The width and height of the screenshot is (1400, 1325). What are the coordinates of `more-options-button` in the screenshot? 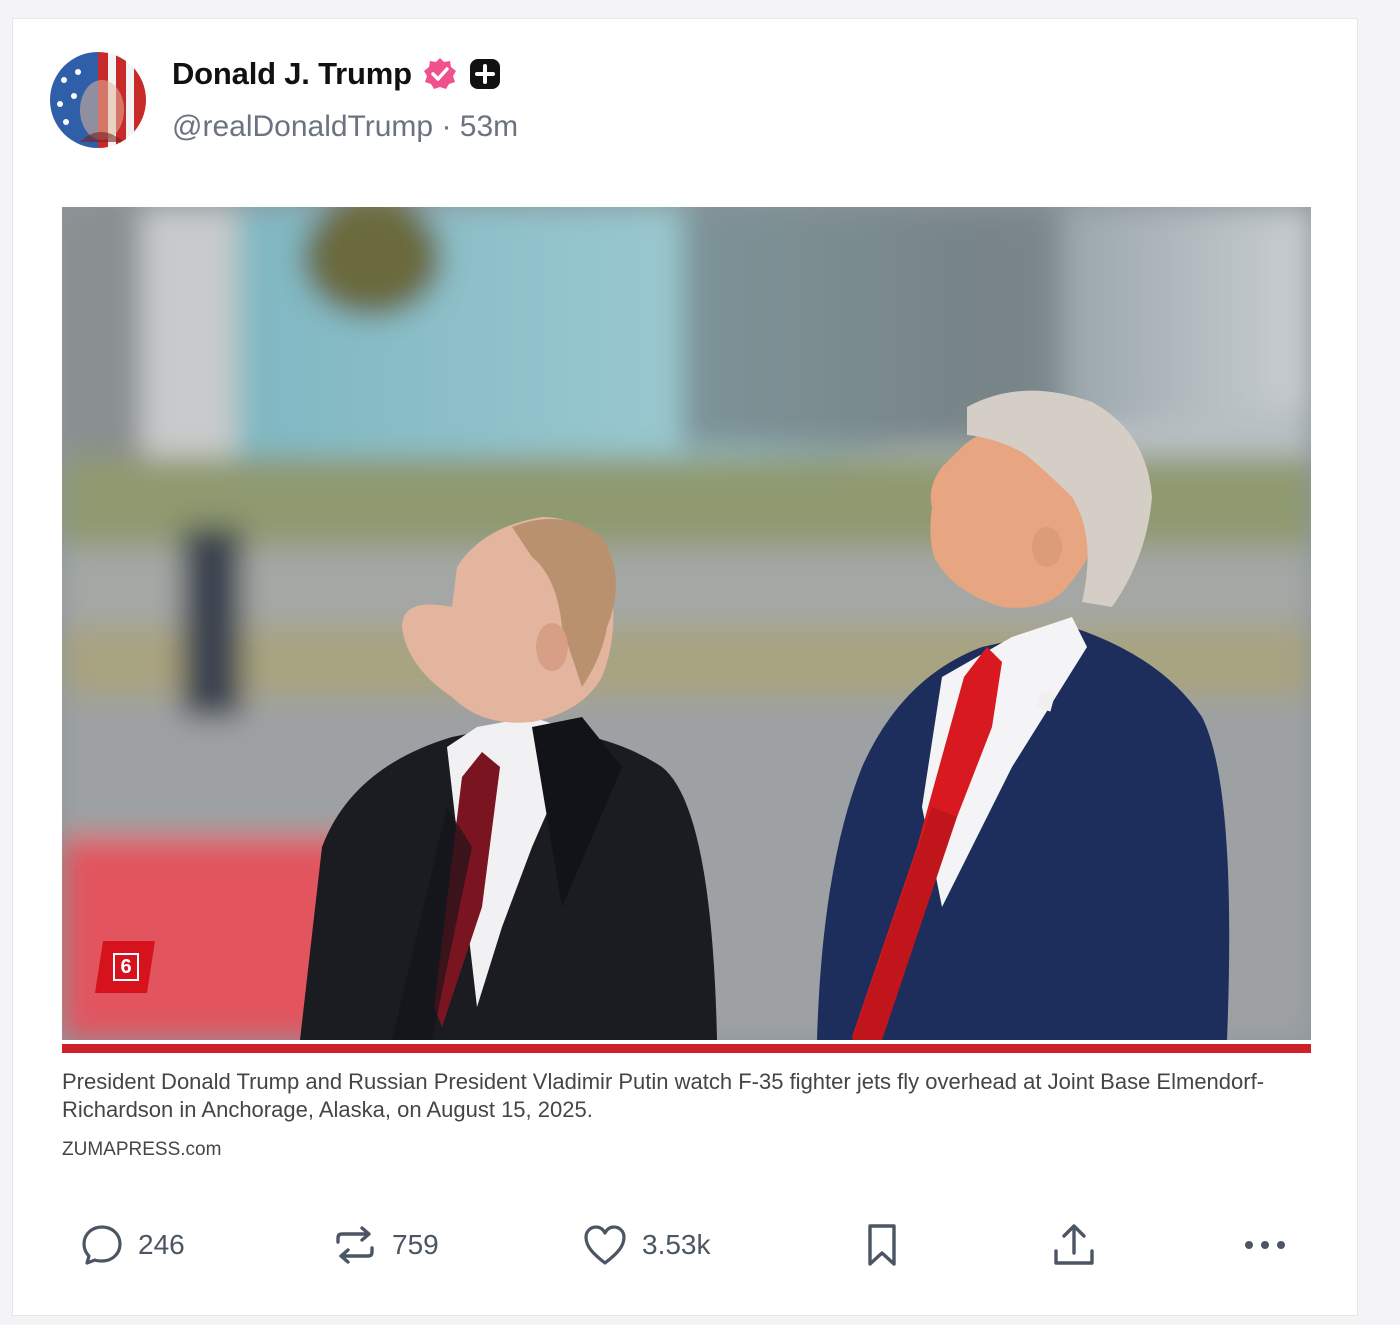 It's located at (1265, 1245).